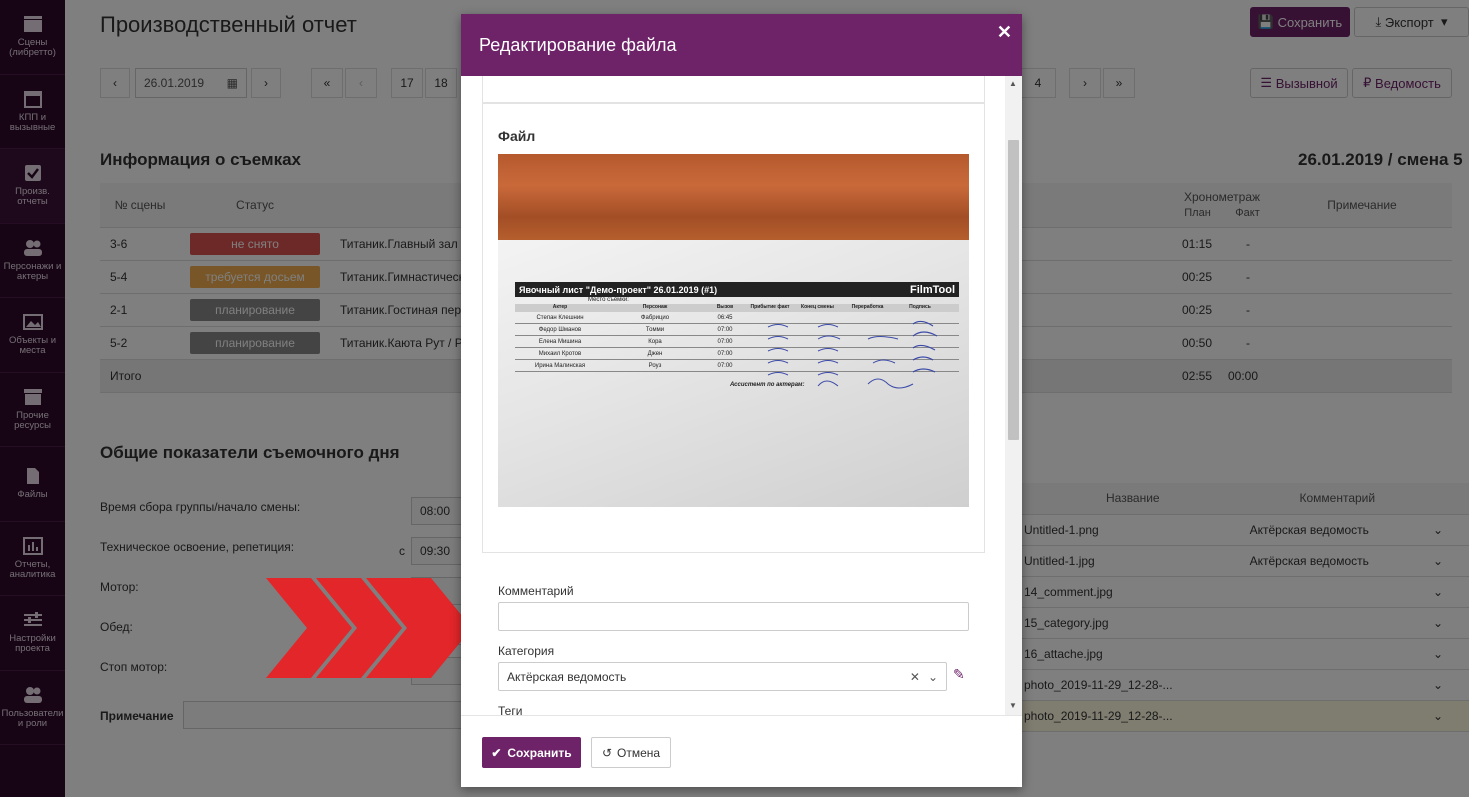 The width and height of the screenshot is (1469, 797). Describe the element at coordinates (733, 616) in the screenshot. I see `comment-input` at that location.